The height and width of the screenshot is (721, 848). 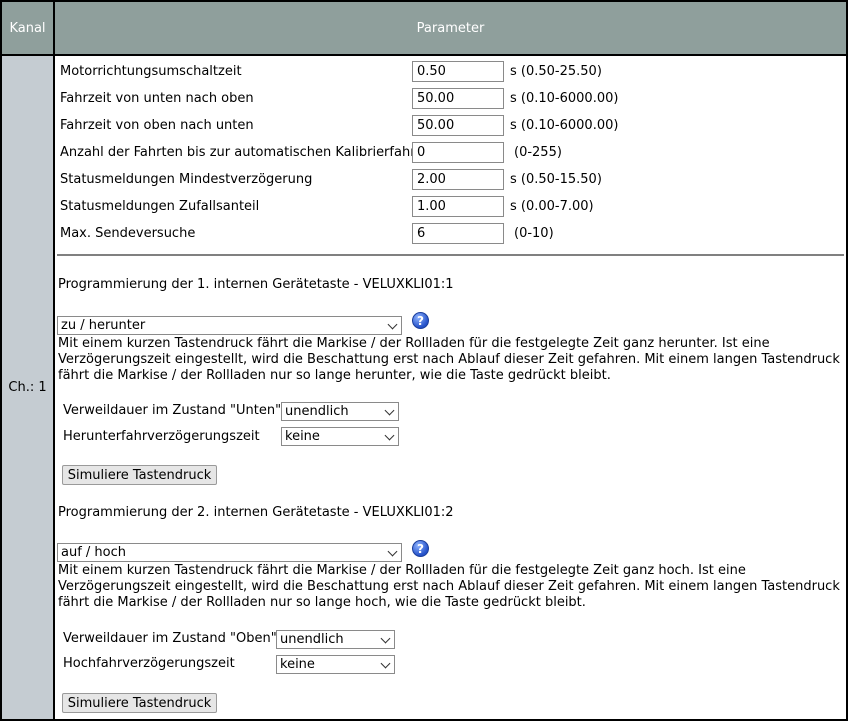 I want to click on param-input-fahrzeit-runter, so click(x=458, y=125).